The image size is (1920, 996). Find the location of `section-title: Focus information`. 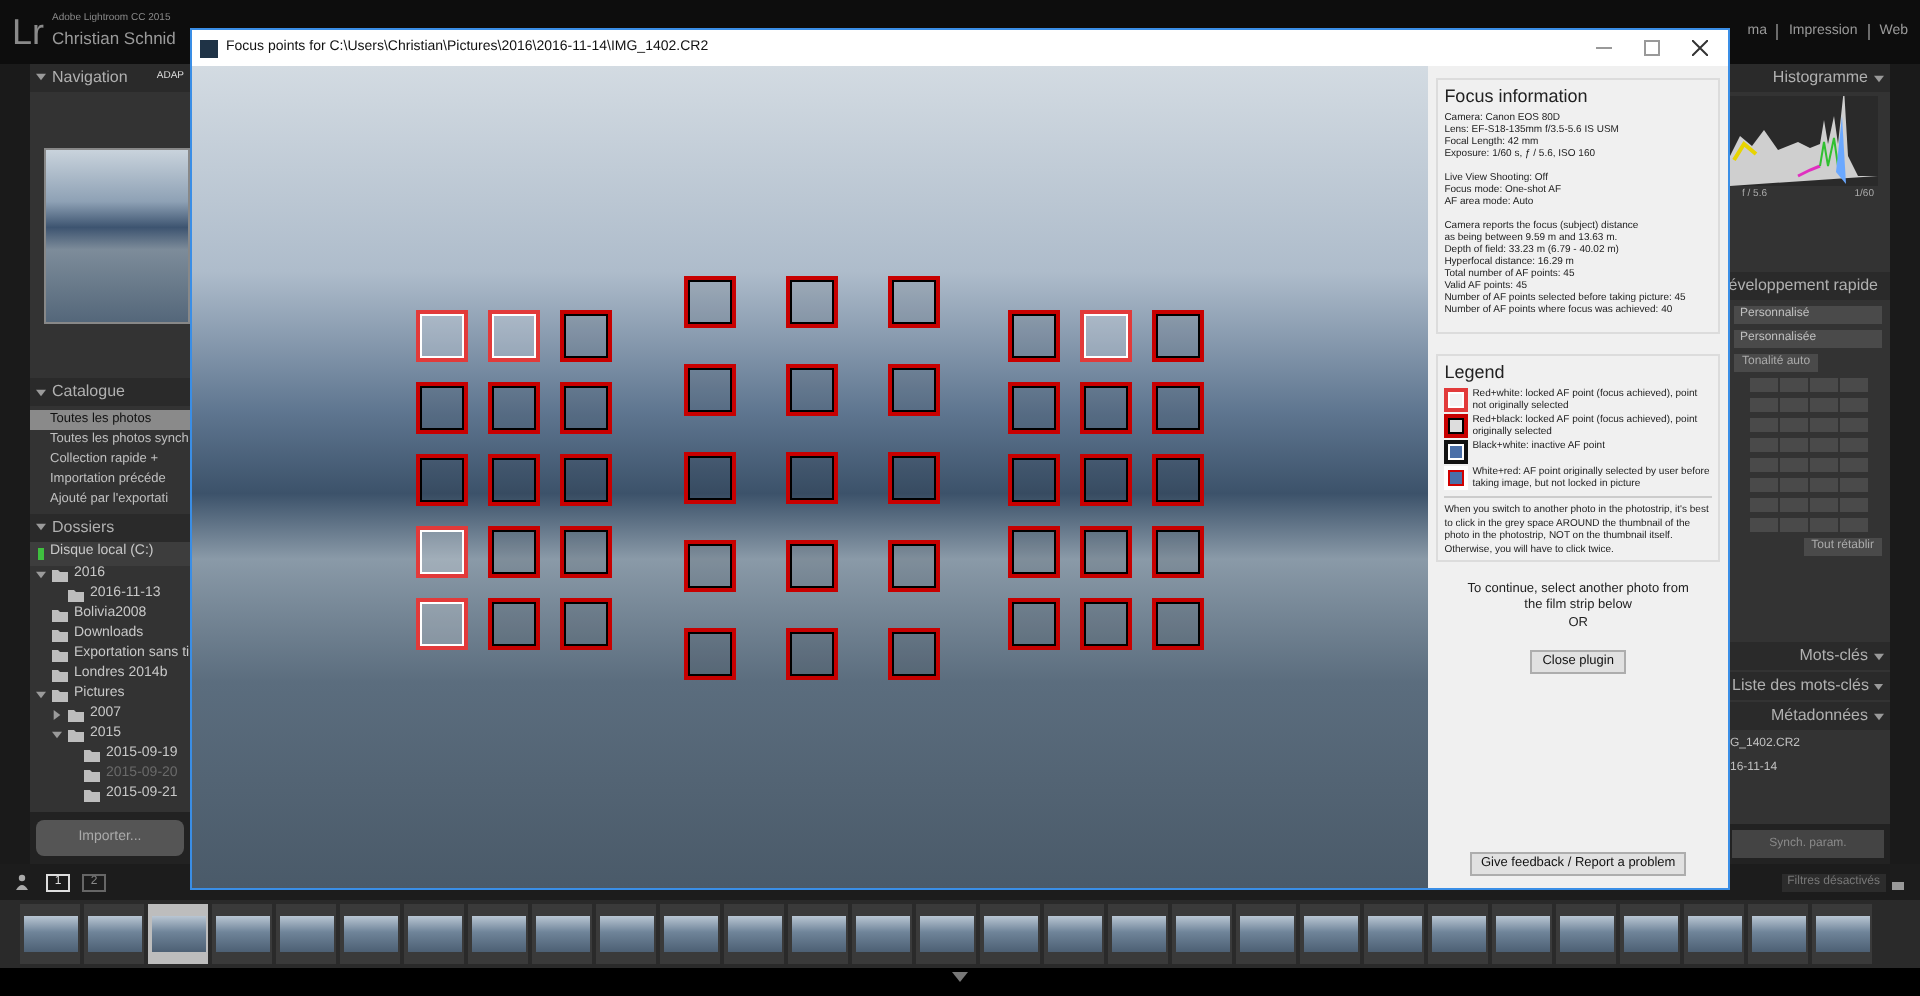

section-title: Focus information is located at coordinates (1517, 97).